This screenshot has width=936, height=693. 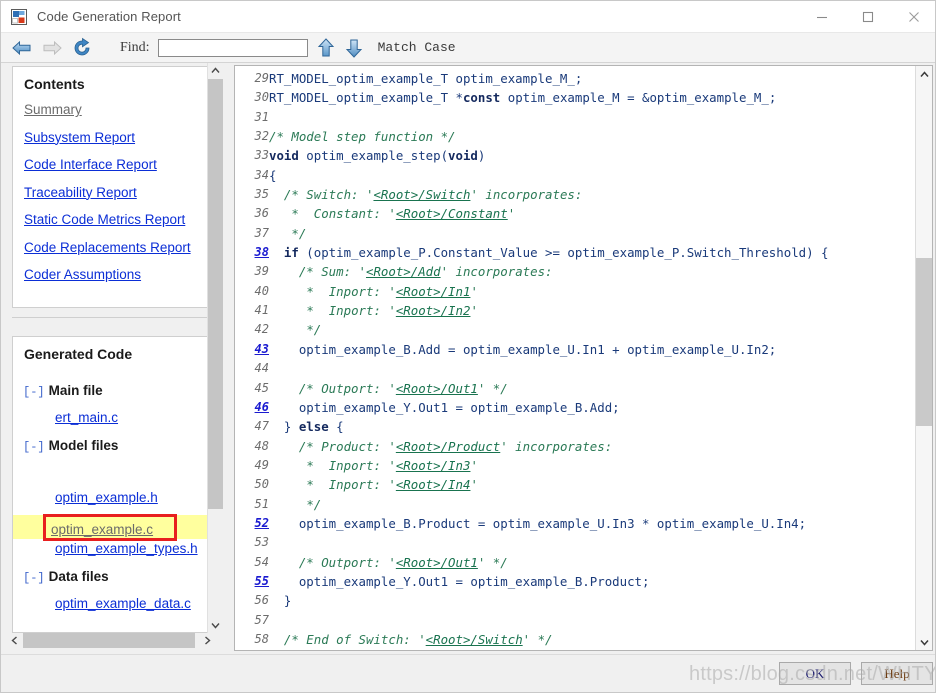 I want to click on code-line: 54 /* Outport: '<Root>/Out1' */, so click(x=532, y=562).